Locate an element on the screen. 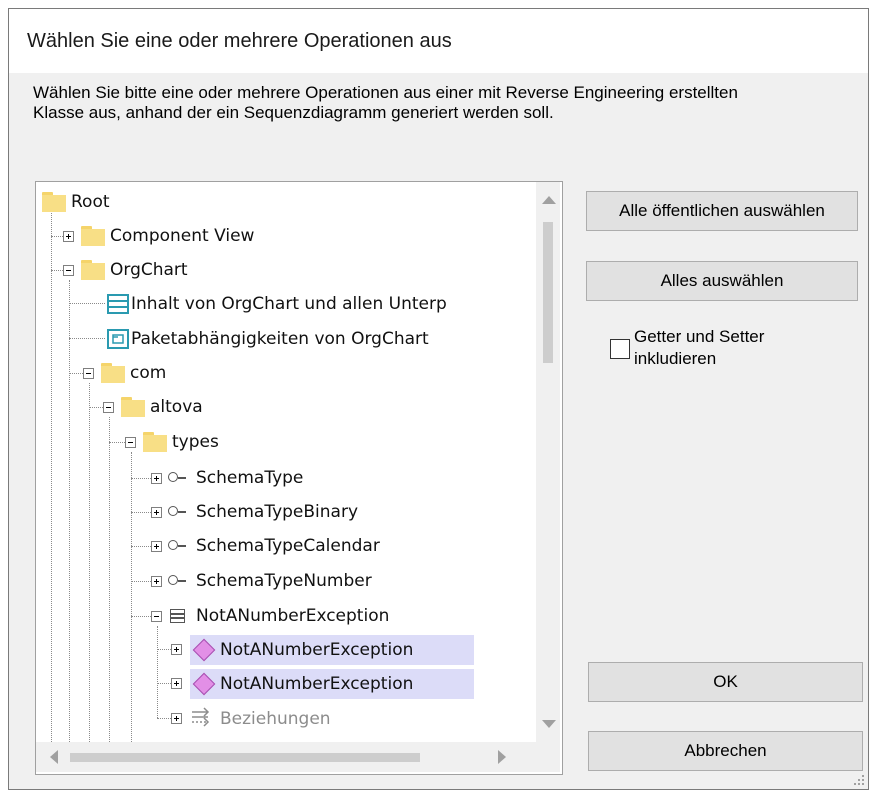 The image size is (869, 790). resize-grip-icon is located at coordinates (859, 780).